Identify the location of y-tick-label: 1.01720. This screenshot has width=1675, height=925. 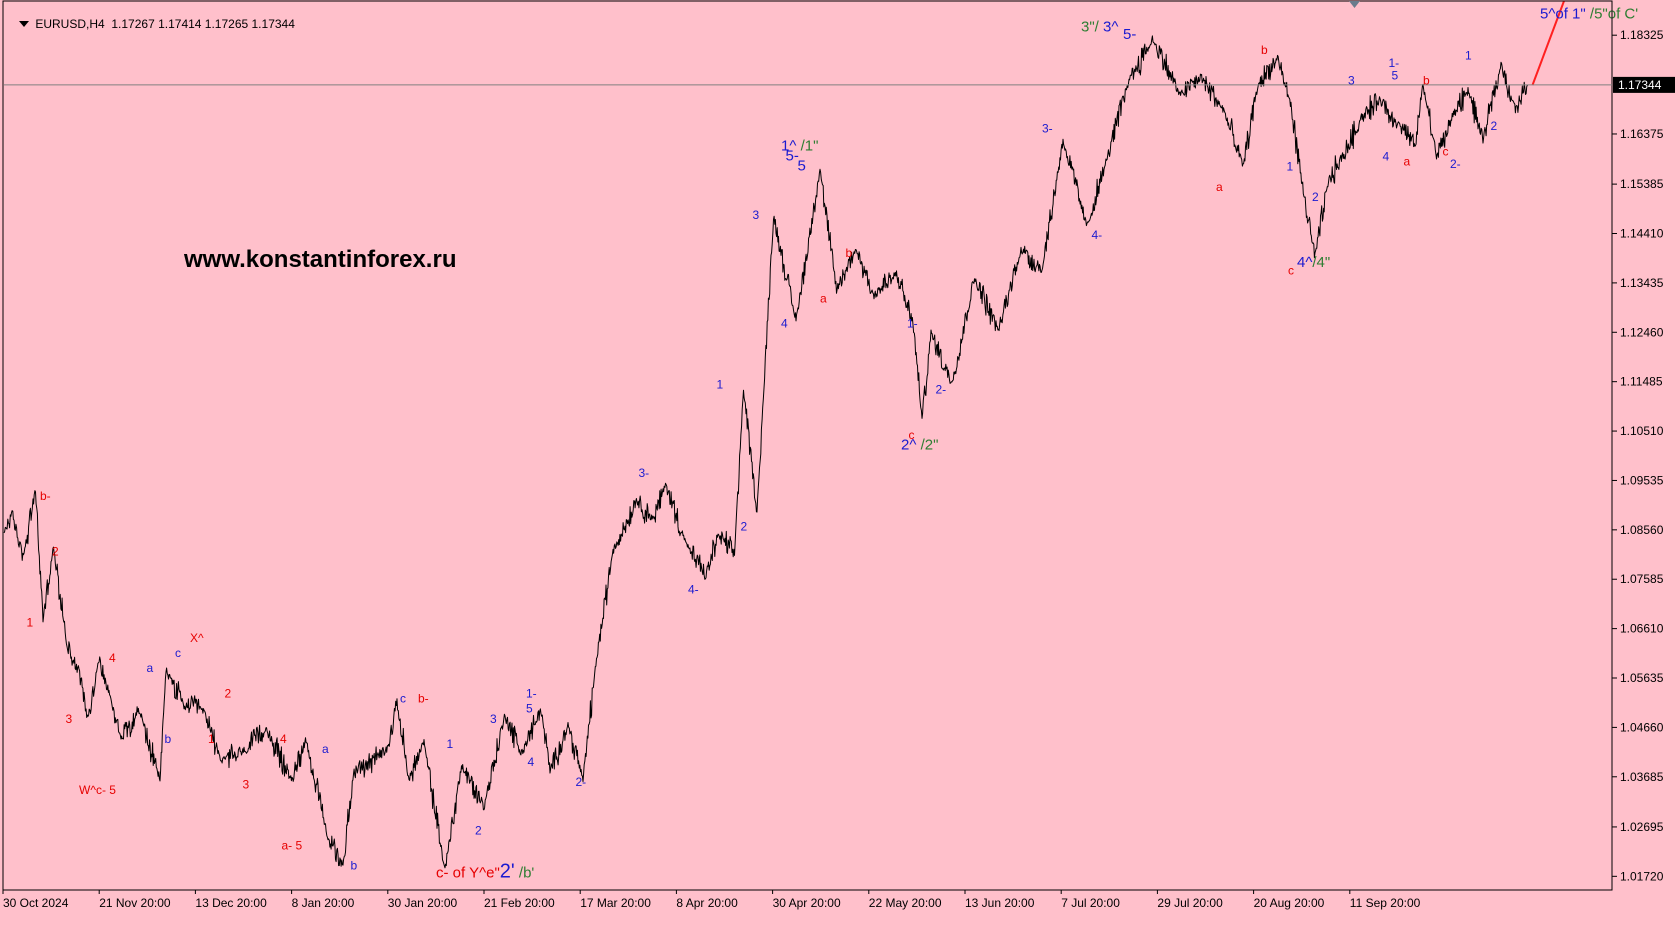
(1642, 876).